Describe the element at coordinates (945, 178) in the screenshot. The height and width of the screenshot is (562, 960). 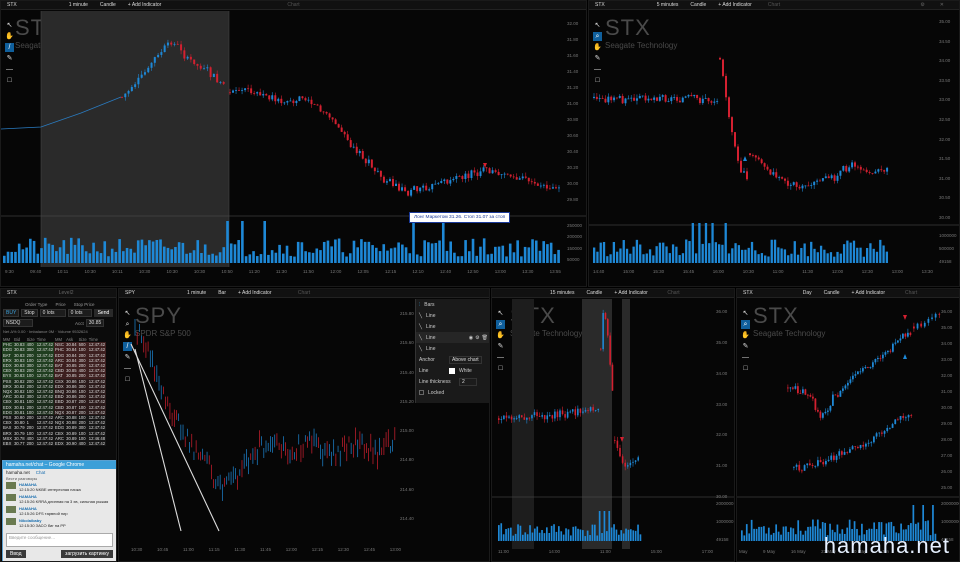
I see `axis-tick-label: 31.00` at that location.